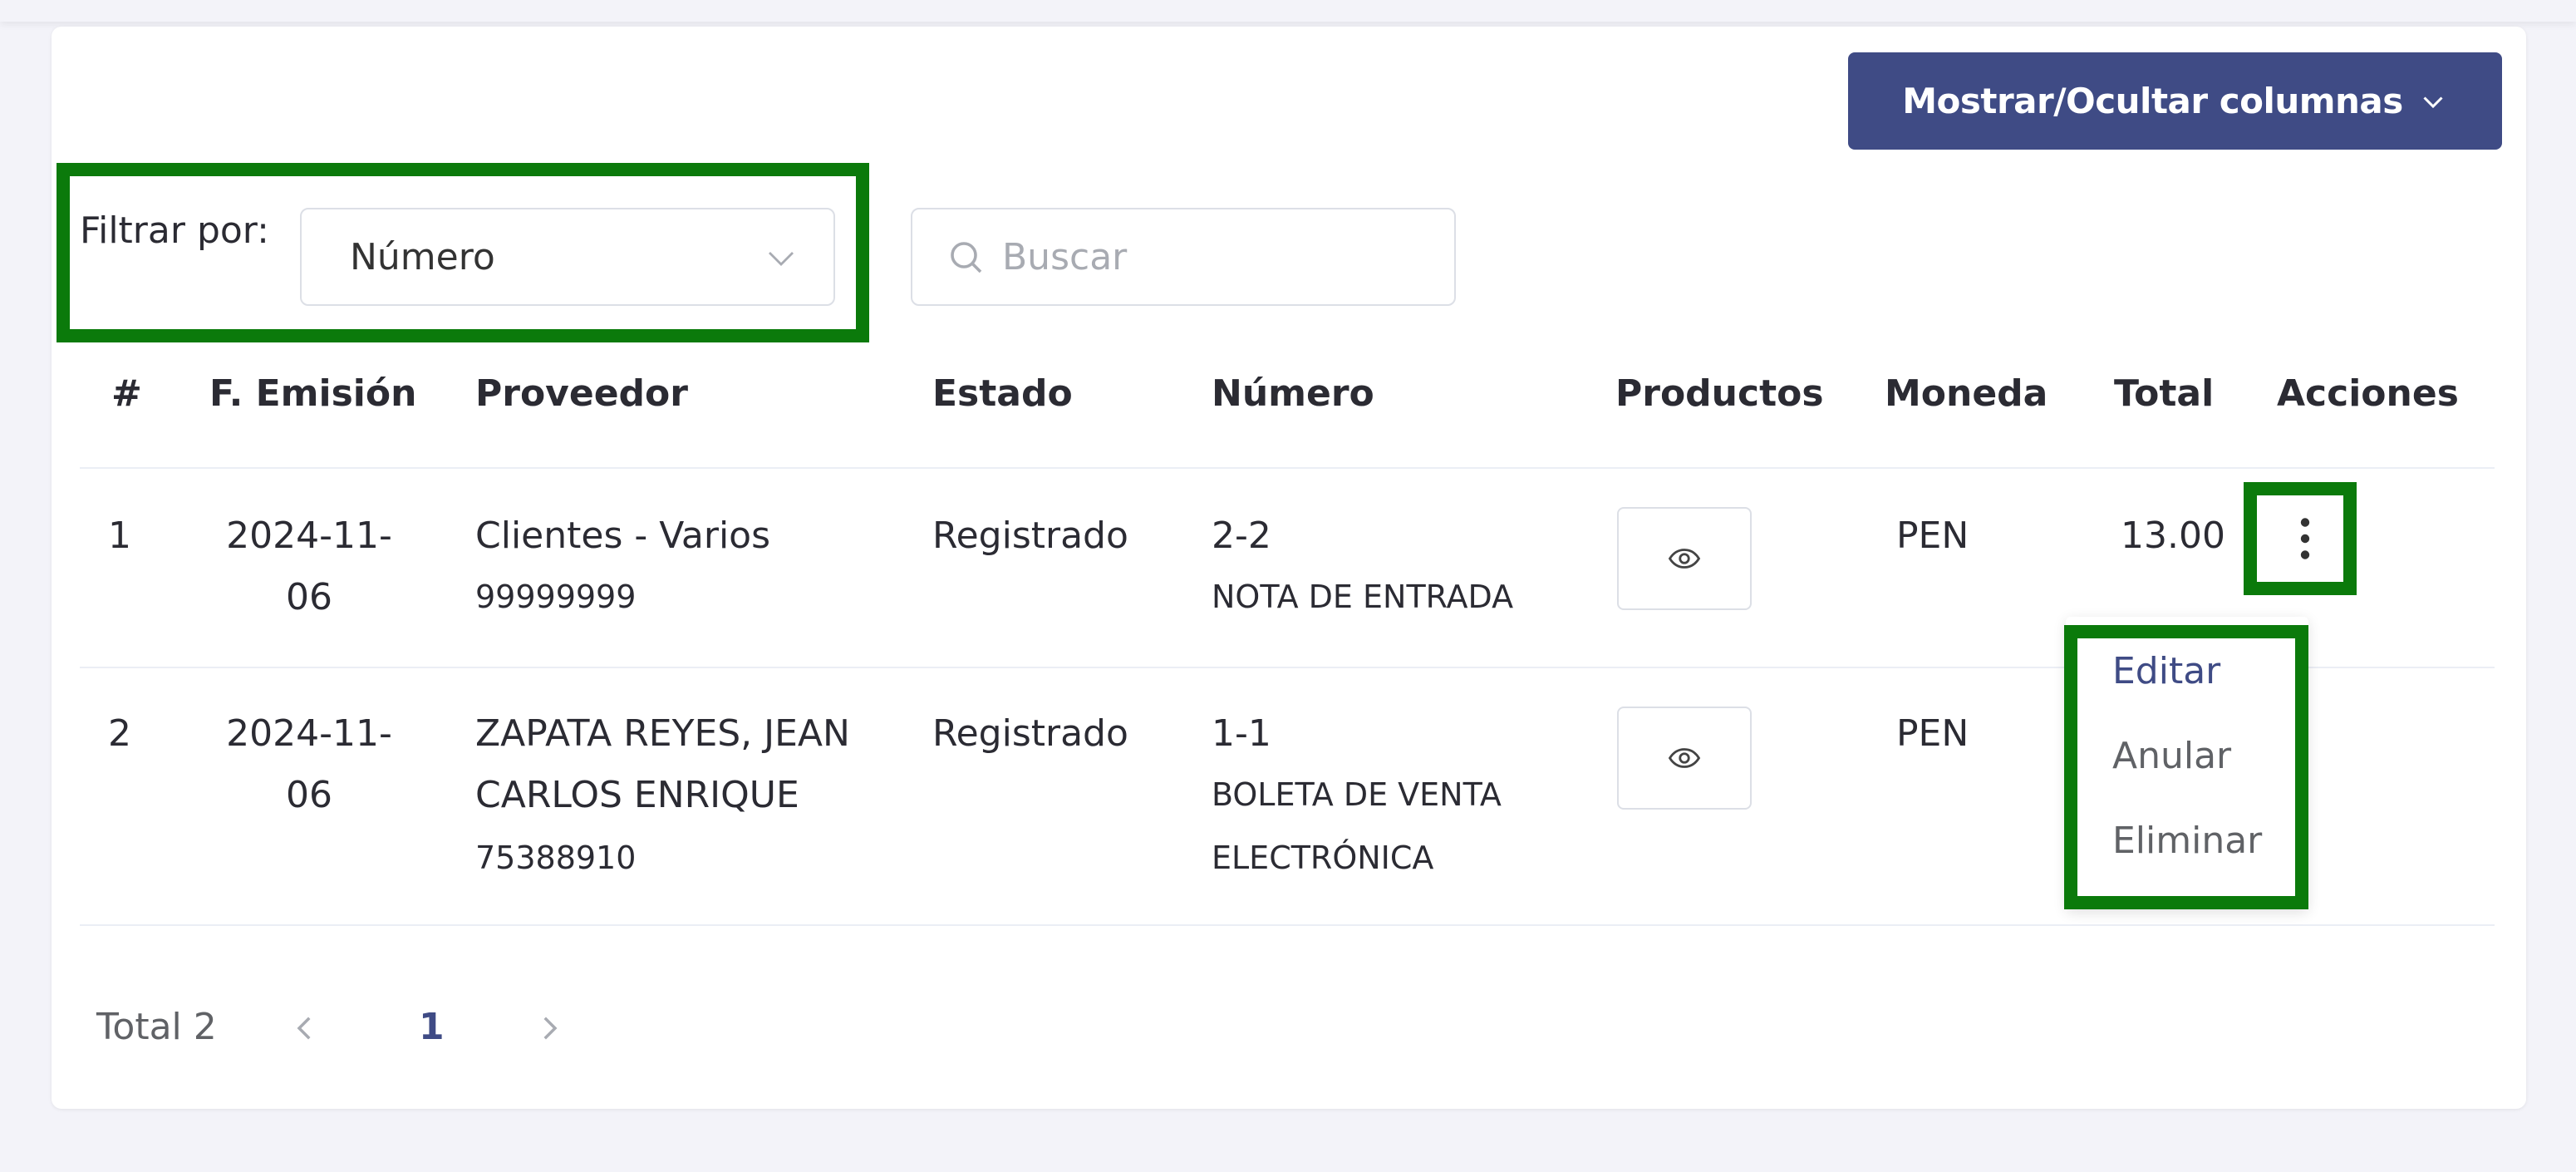 Image resolution: width=2576 pixels, height=1172 pixels. What do you see at coordinates (119, 733) in the screenshot?
I see `row-index: 2` at bounding box center [119, 733].